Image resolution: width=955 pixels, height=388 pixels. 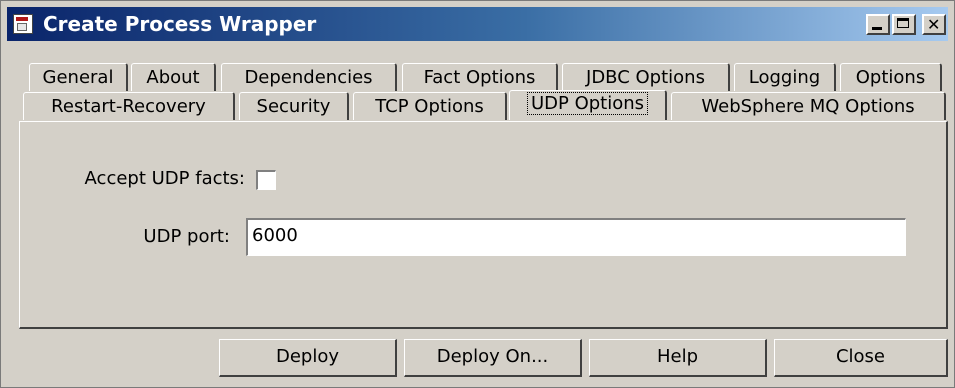 I want to click on tab-jdbc-options: JDBC Options, so click(x=646, y=77).